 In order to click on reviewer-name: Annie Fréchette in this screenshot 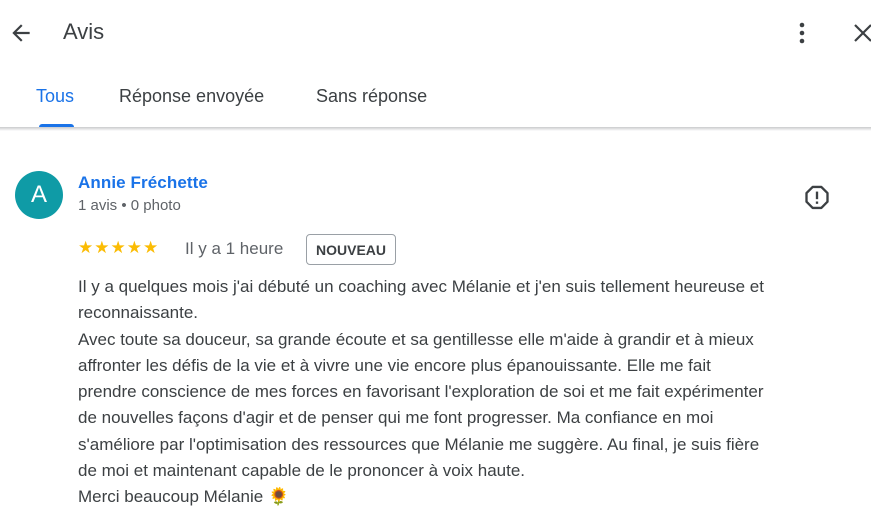, I will do `click(143, 183)`.